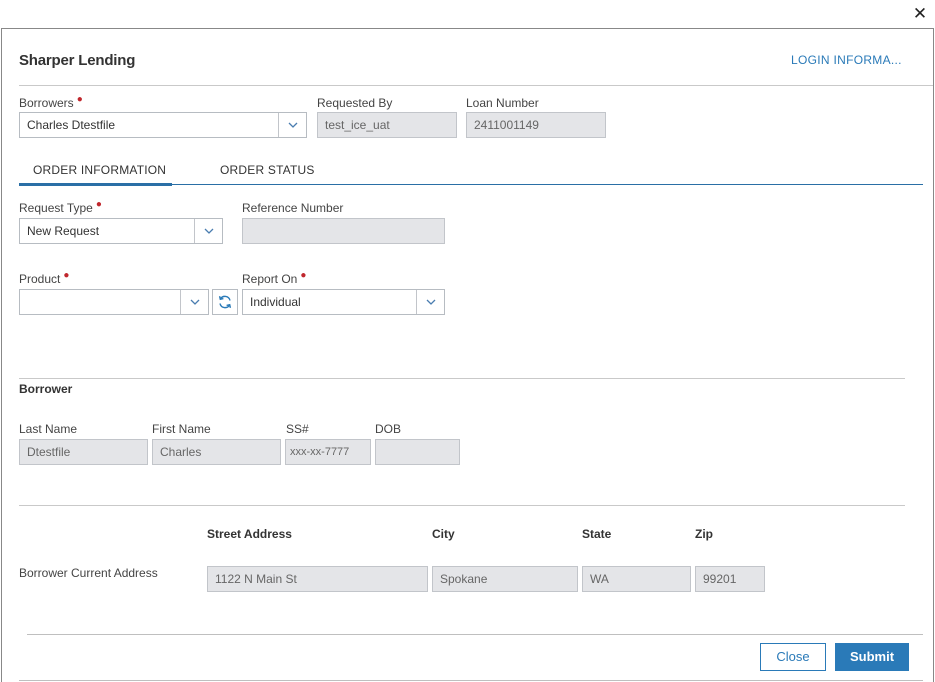  What do you see at coordinates (387, 125) in the screenshot?
I see `requested-by-field: test_ice_uat` at bounding box center [387, 125].